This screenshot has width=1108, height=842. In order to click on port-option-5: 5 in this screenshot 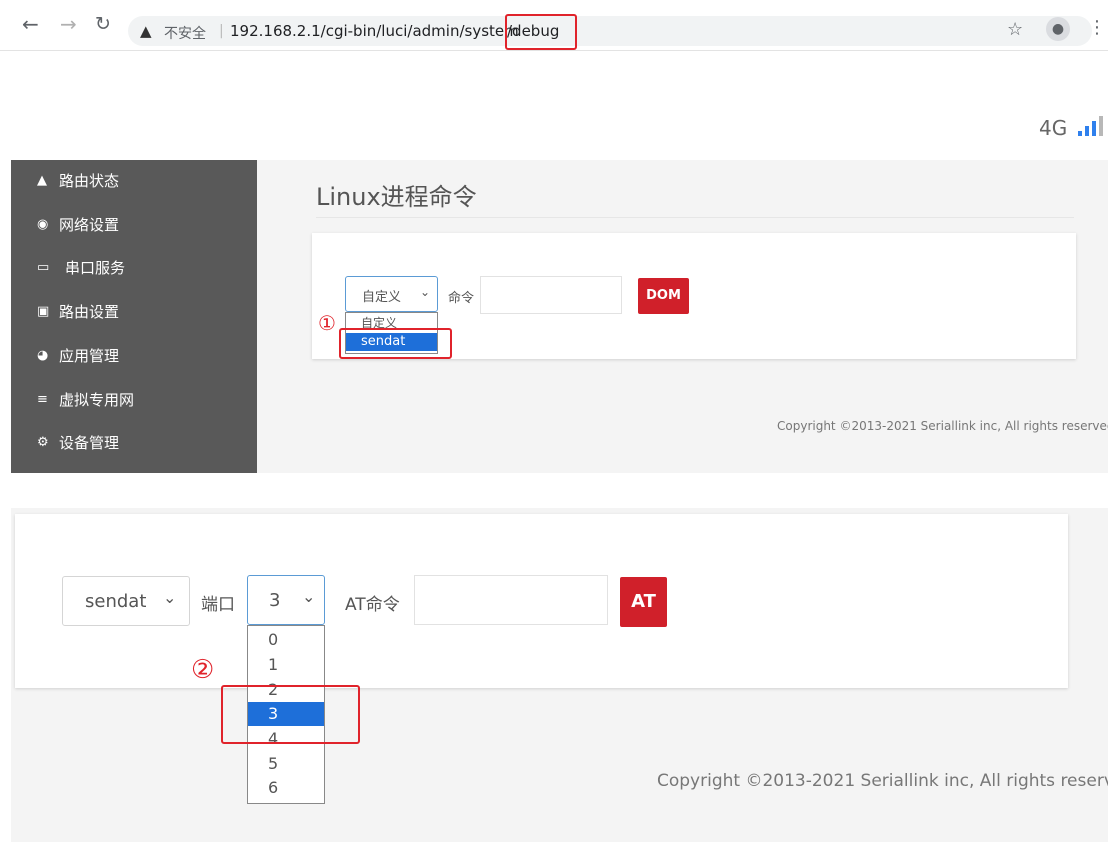, I will do `click(286, 763)`.